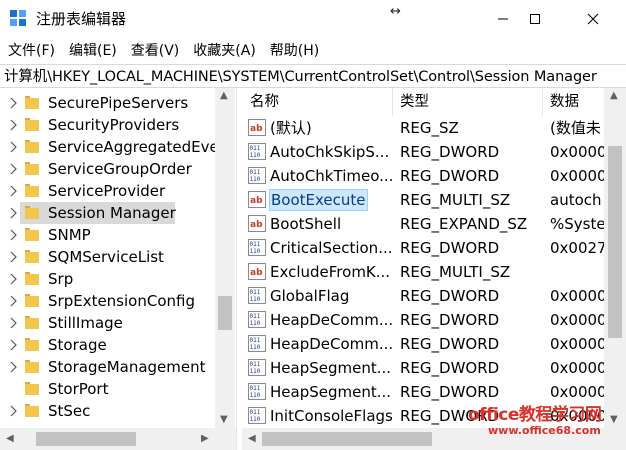 This screenshot has width=626, height=450. Describe the element at coordinates (593, 19) in the screenshot. I see `close-button` at that location.